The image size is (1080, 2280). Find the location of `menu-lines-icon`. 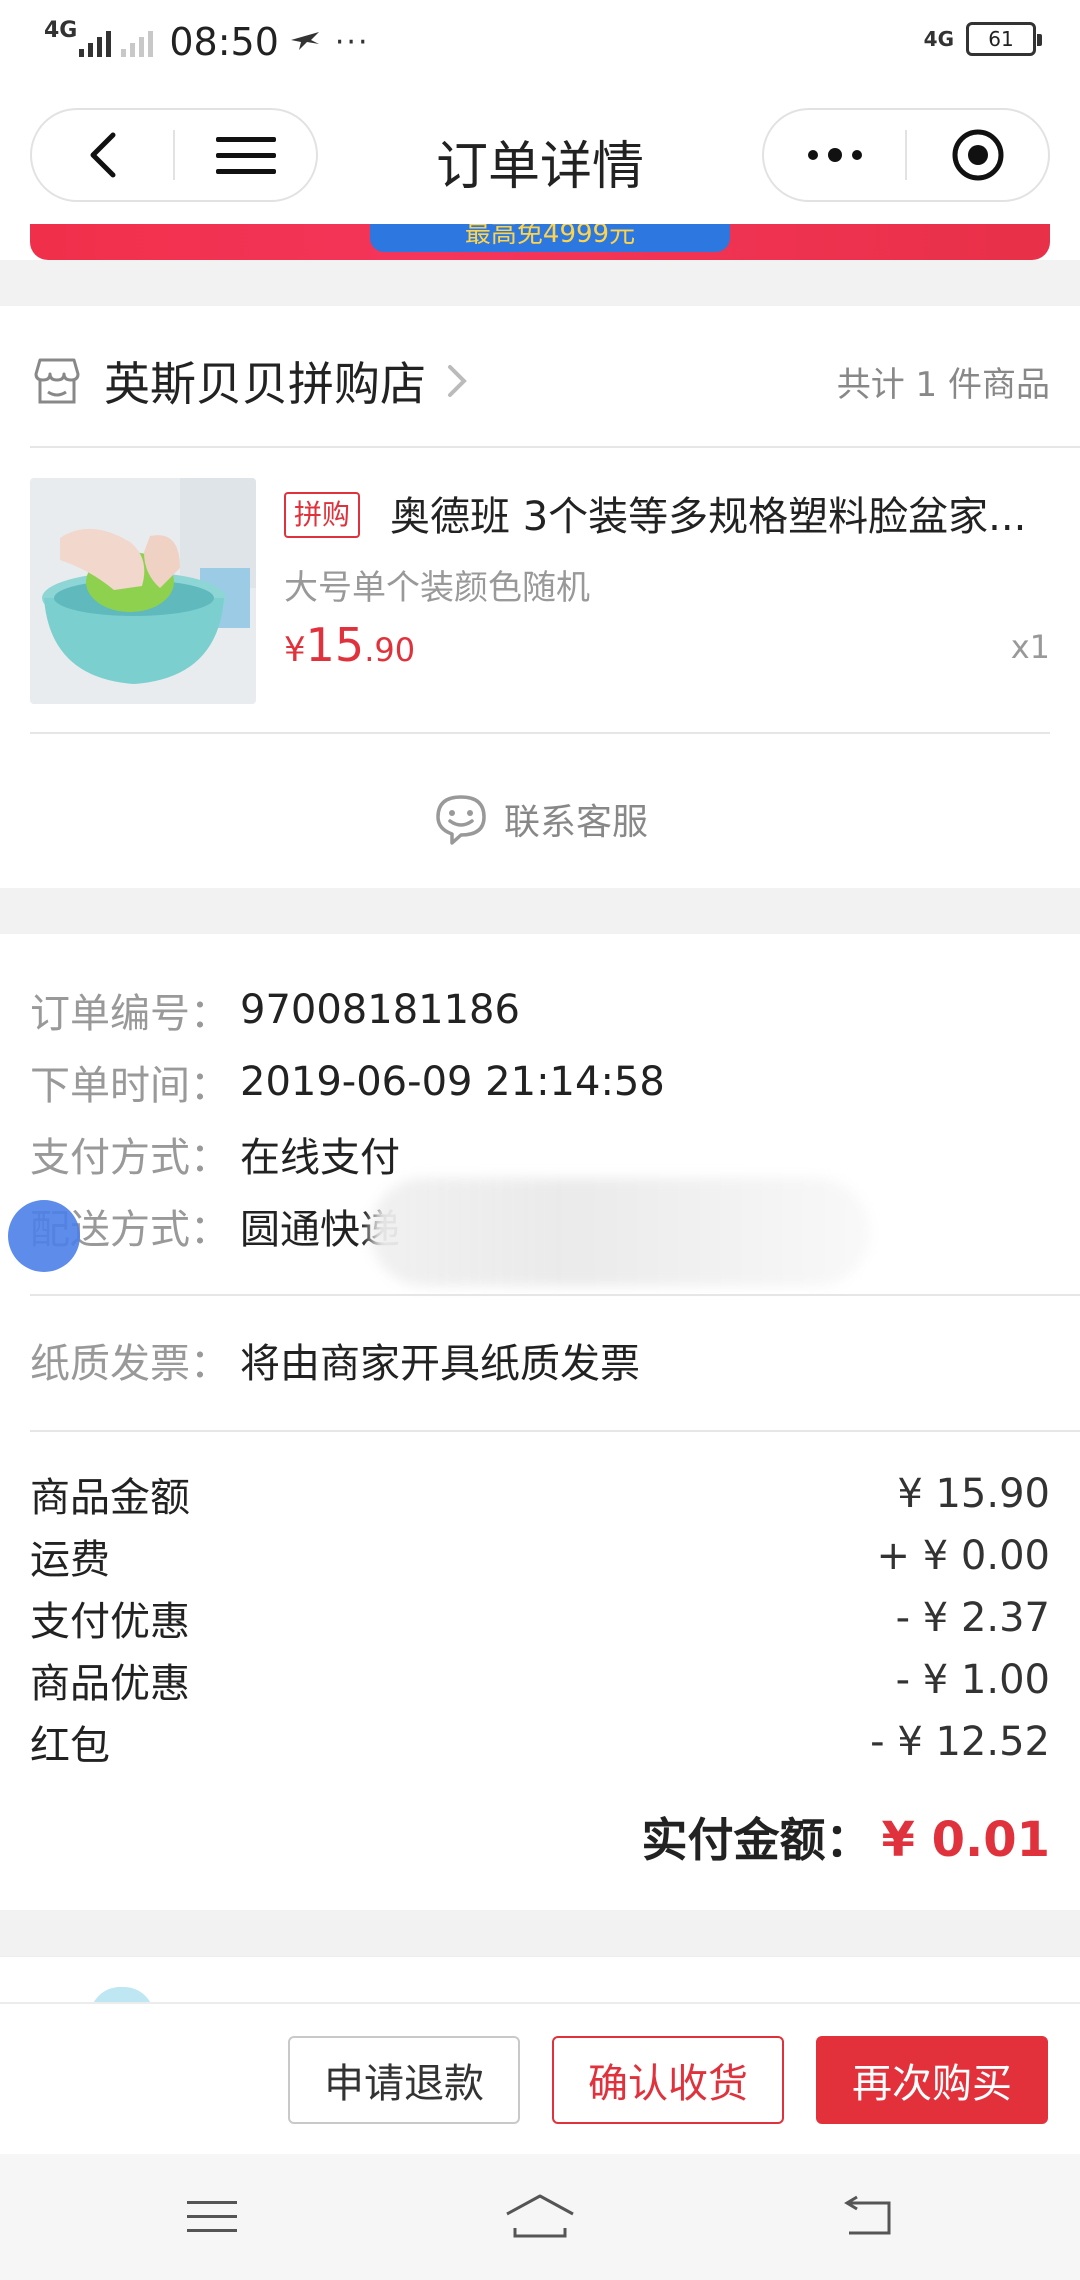

menu-lines-icon is located at coordinates (212, 2216).